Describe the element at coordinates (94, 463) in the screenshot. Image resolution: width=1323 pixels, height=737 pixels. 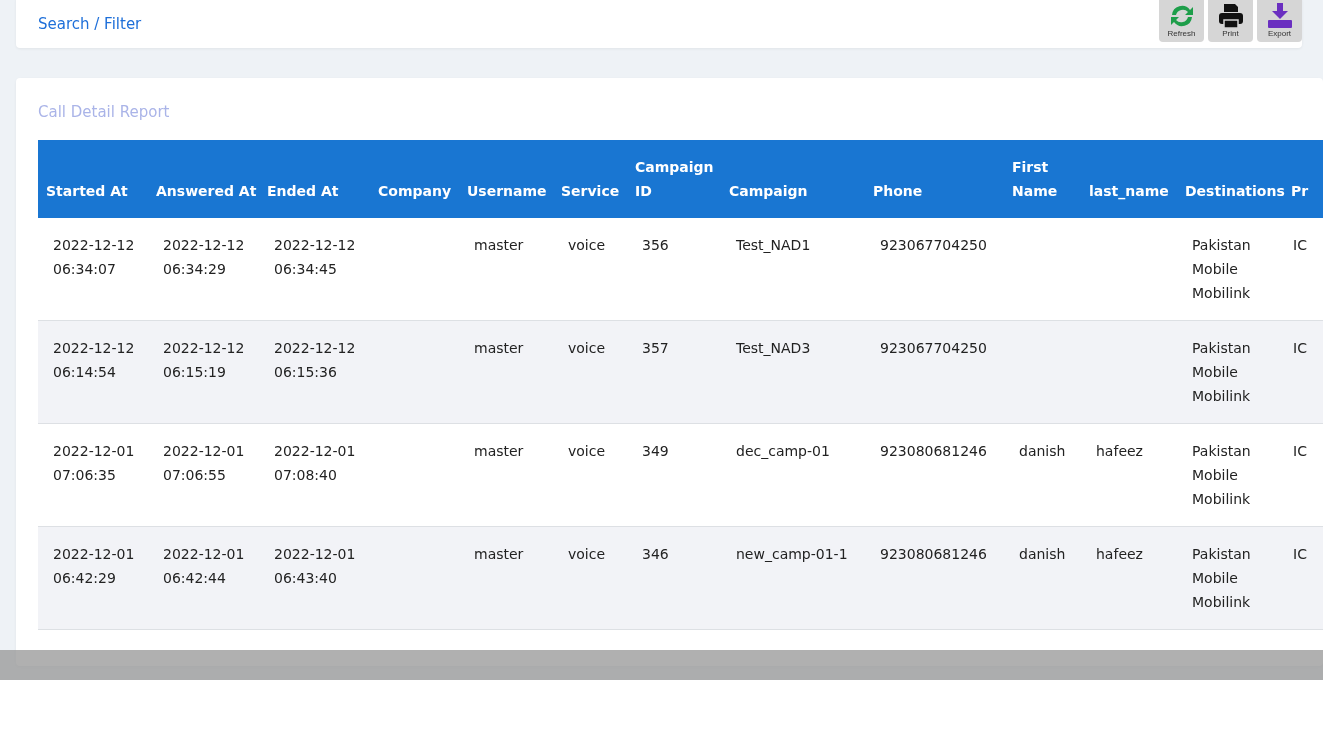
I see `table-cell: 2022-12-01 07:06:35` at that location.